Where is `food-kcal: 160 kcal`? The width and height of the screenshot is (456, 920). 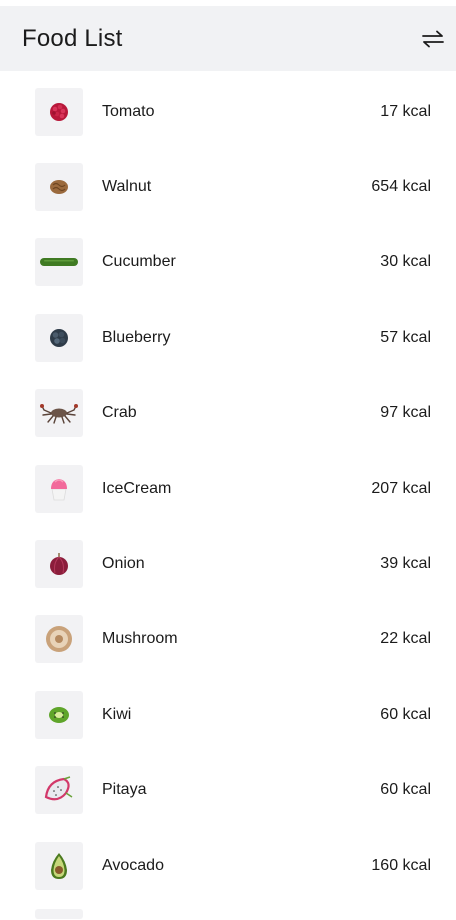 food-kcal: 160 kcal is located at coordinates (401, 865).